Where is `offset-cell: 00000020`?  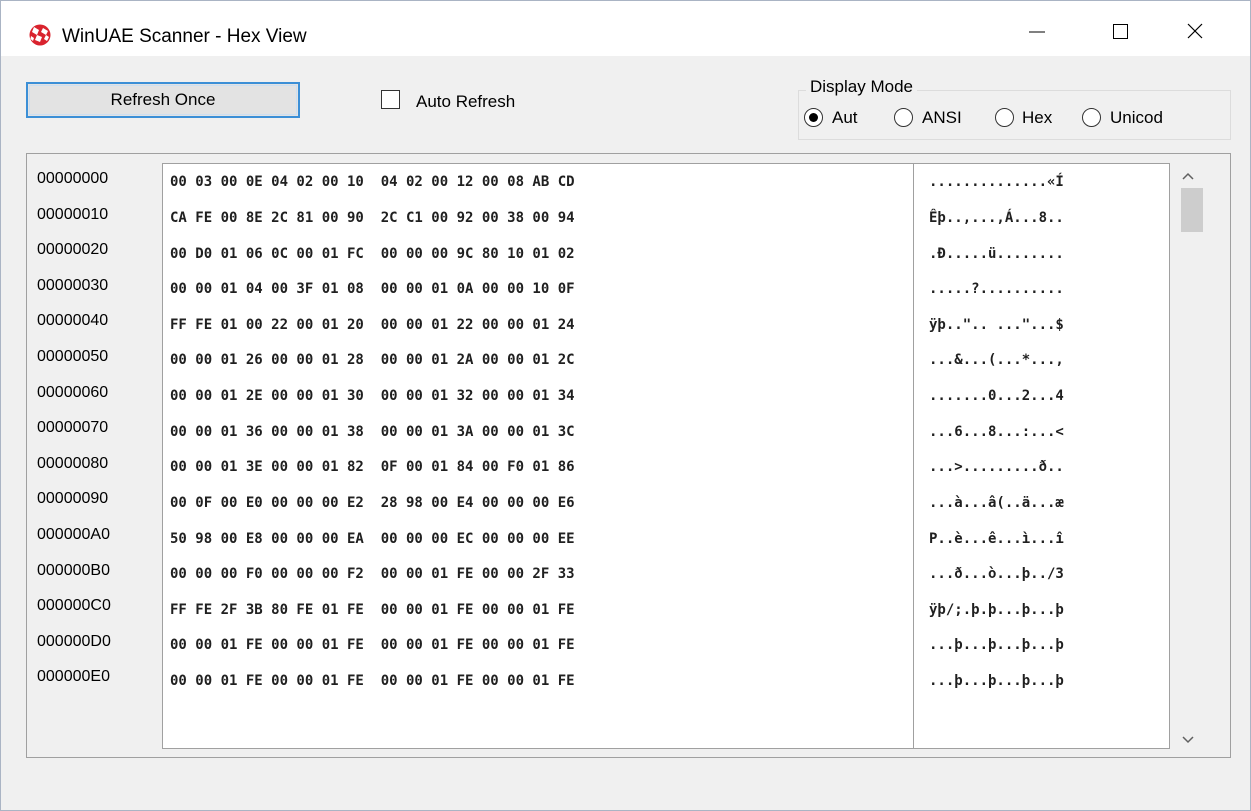 offset-cell: 00000020 is located at coordinates (73, 250).